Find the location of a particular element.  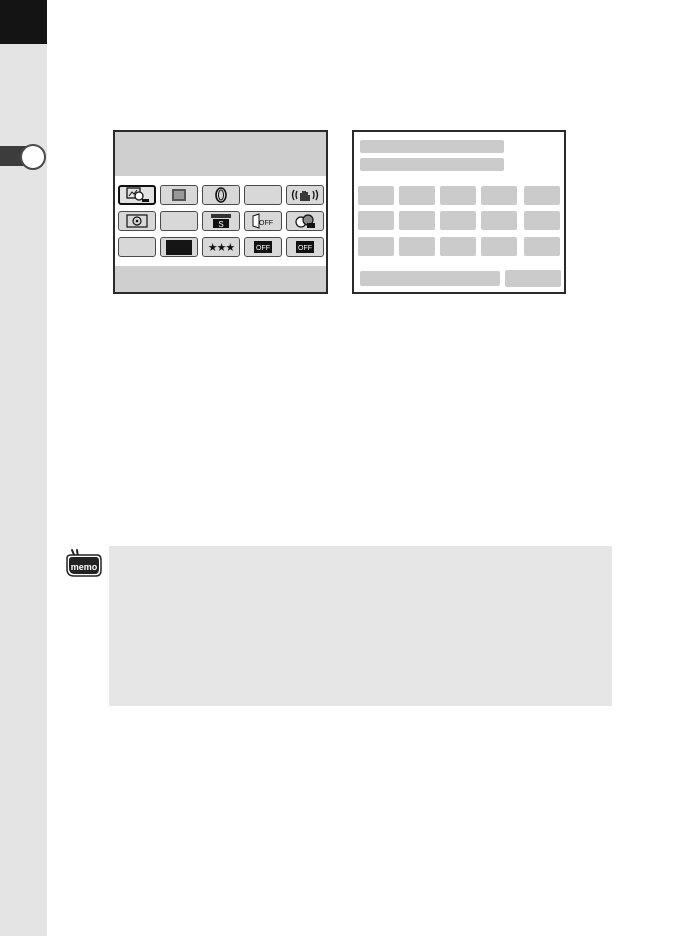

film-strip-icon is located at coordinates (179, 195).